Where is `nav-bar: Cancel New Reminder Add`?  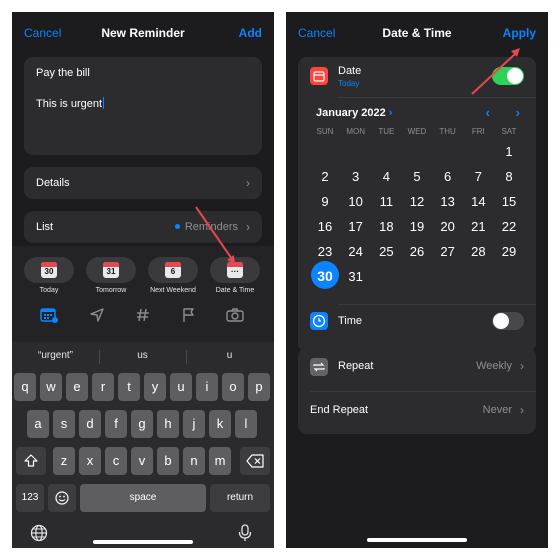
nav-bar: Cancel New Reminder Add is located at coordinates (143, 34).